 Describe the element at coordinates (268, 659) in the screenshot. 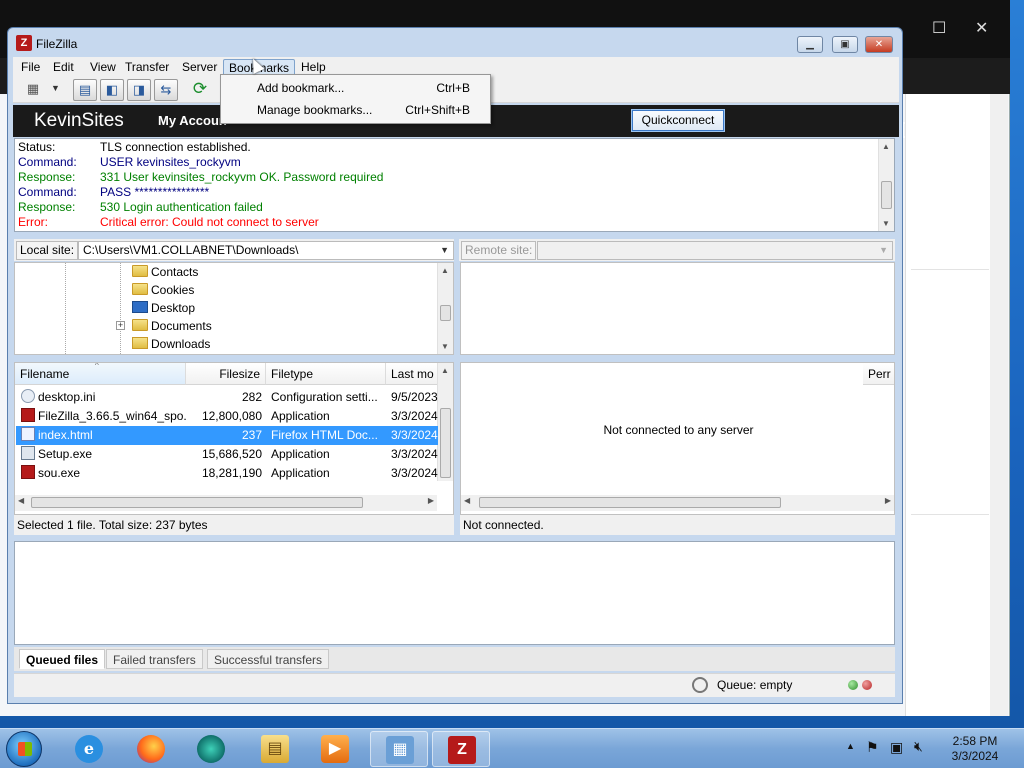

I see `tab-successful-transfers: Successful transfers` at that location.